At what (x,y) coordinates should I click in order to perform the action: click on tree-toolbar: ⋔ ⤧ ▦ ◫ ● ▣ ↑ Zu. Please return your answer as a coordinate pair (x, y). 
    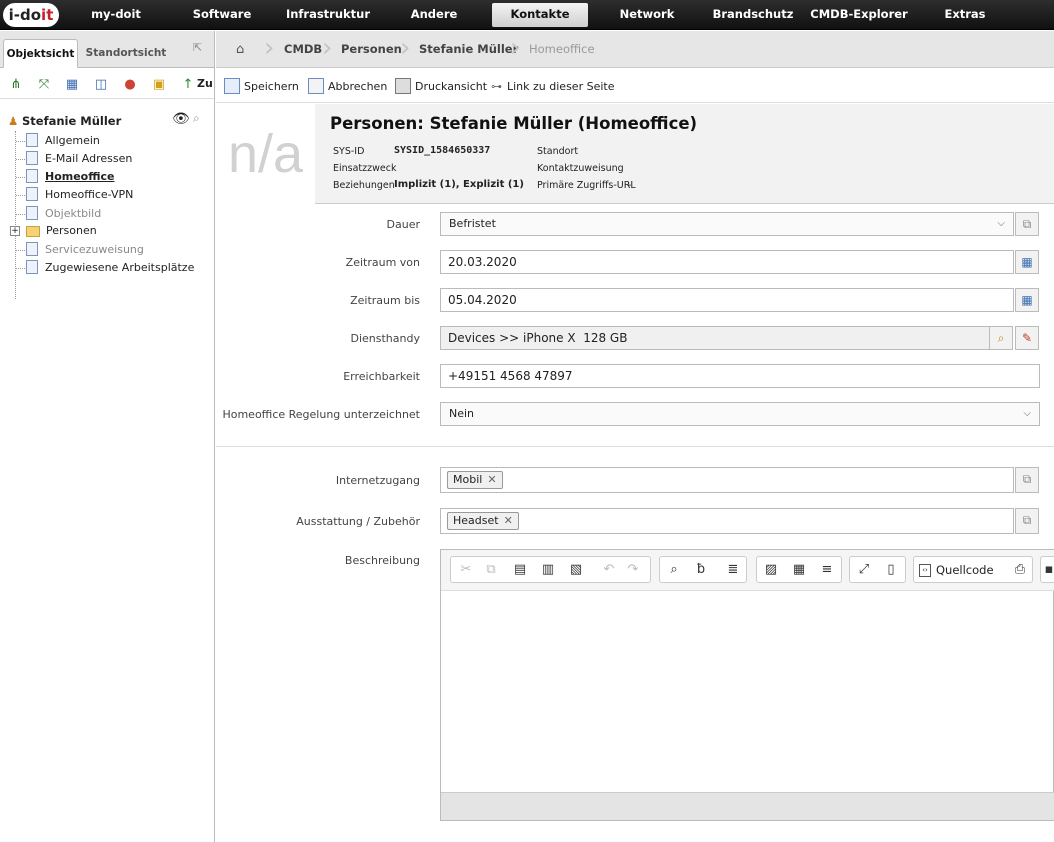
    Looking at the image, I should click on (107, 84).